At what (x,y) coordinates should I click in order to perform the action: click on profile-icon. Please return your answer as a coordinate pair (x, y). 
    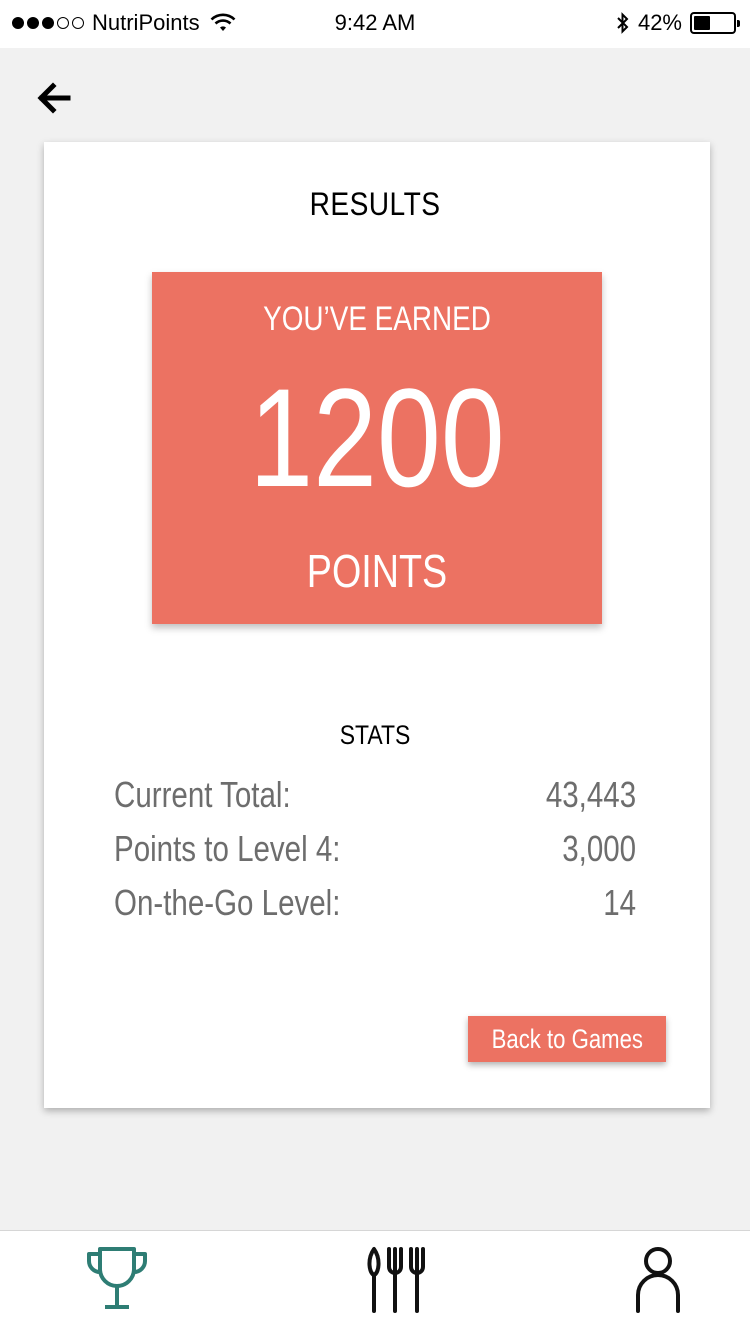
    Looking at the image, I should click on (658, 1280).